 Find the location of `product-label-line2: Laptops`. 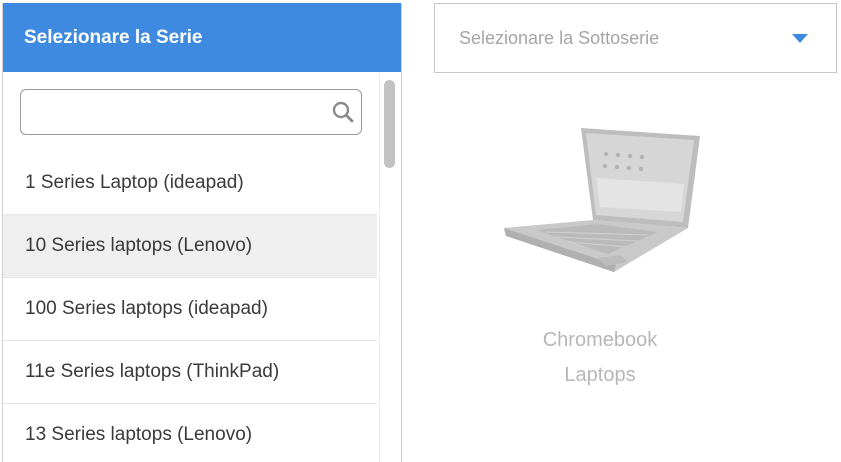

product-label-line2: Laptops is located at coordinates (600, 375).